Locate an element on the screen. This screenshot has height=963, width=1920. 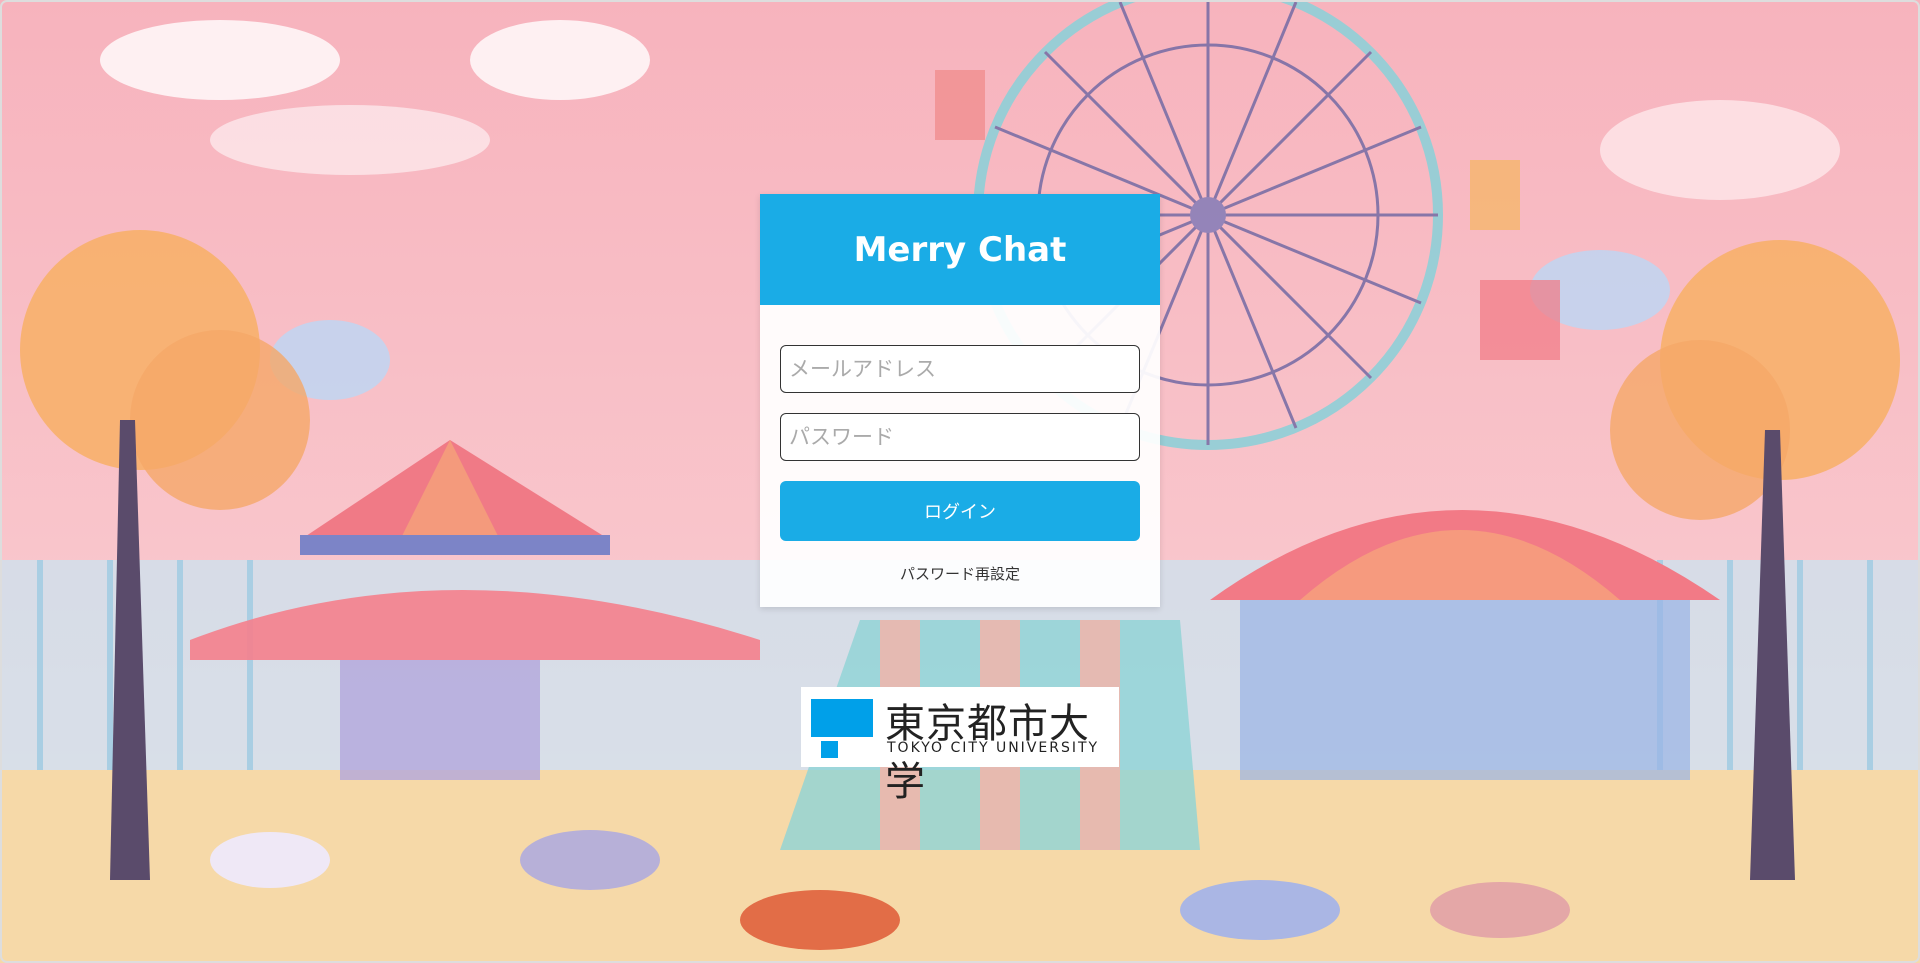
password-reset-link: パスワード再設定 is located at coordinates (960, 573).